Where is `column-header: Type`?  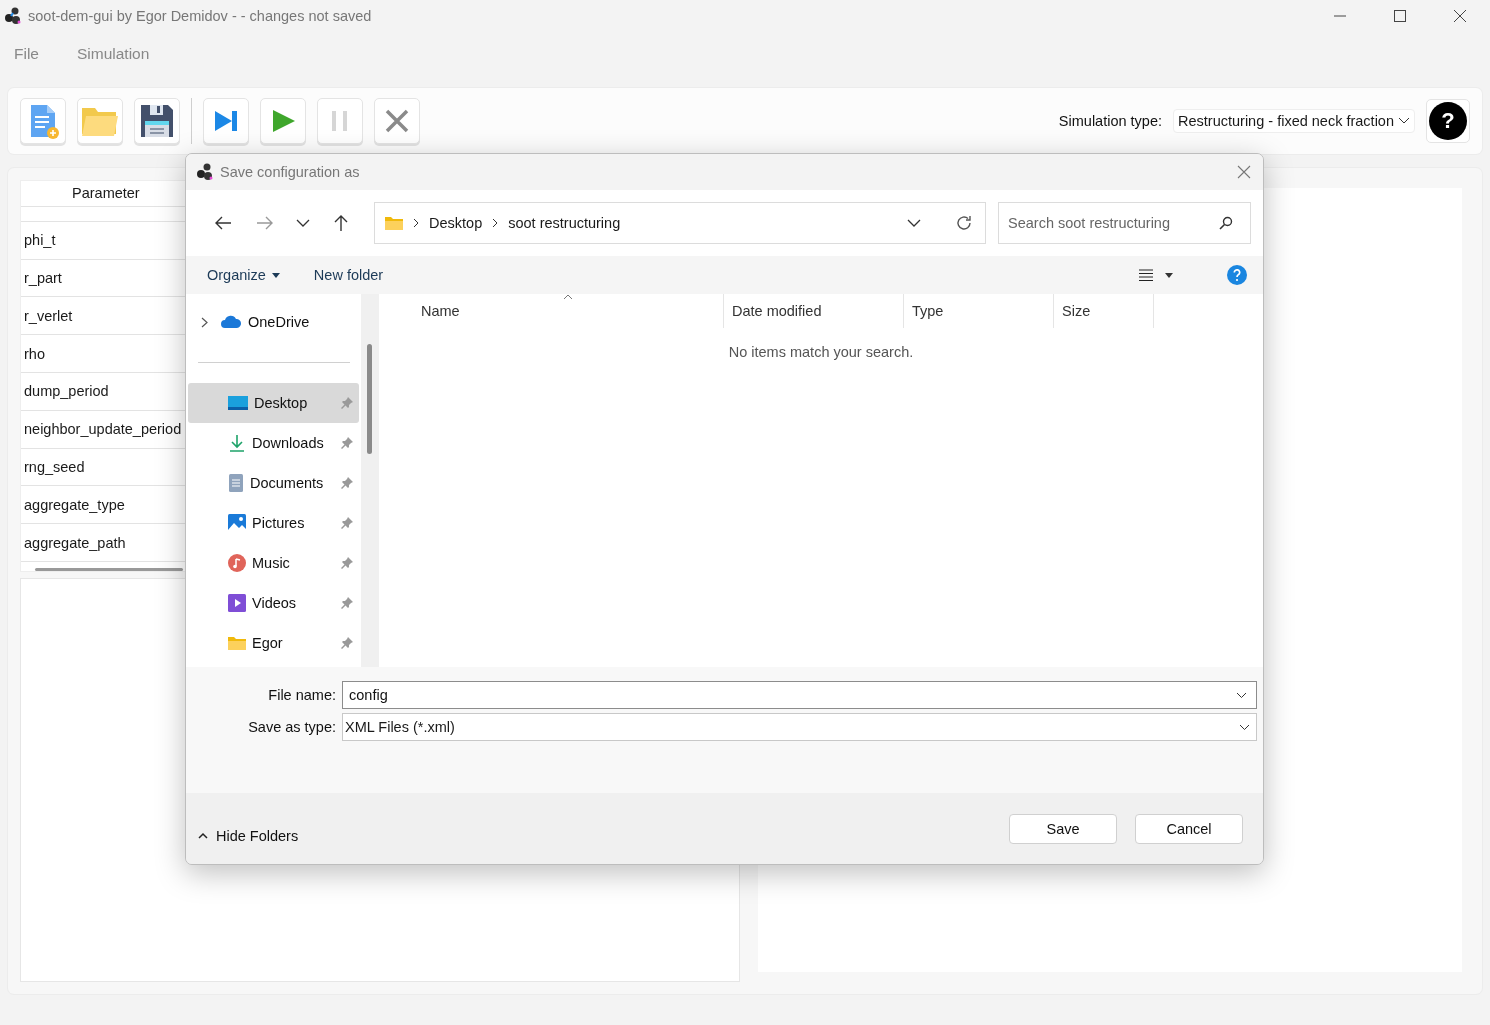
column-header: Type is located at coordinates (979, 311).